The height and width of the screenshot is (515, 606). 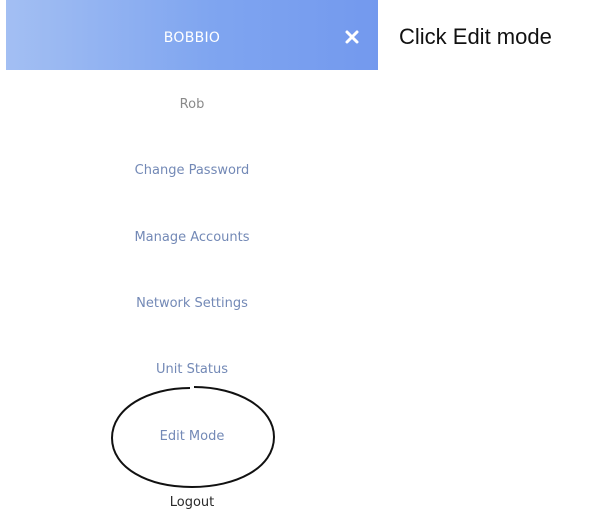 I want to click on menu-item-unit-status: Unit Status, so click(x=192, y=369).